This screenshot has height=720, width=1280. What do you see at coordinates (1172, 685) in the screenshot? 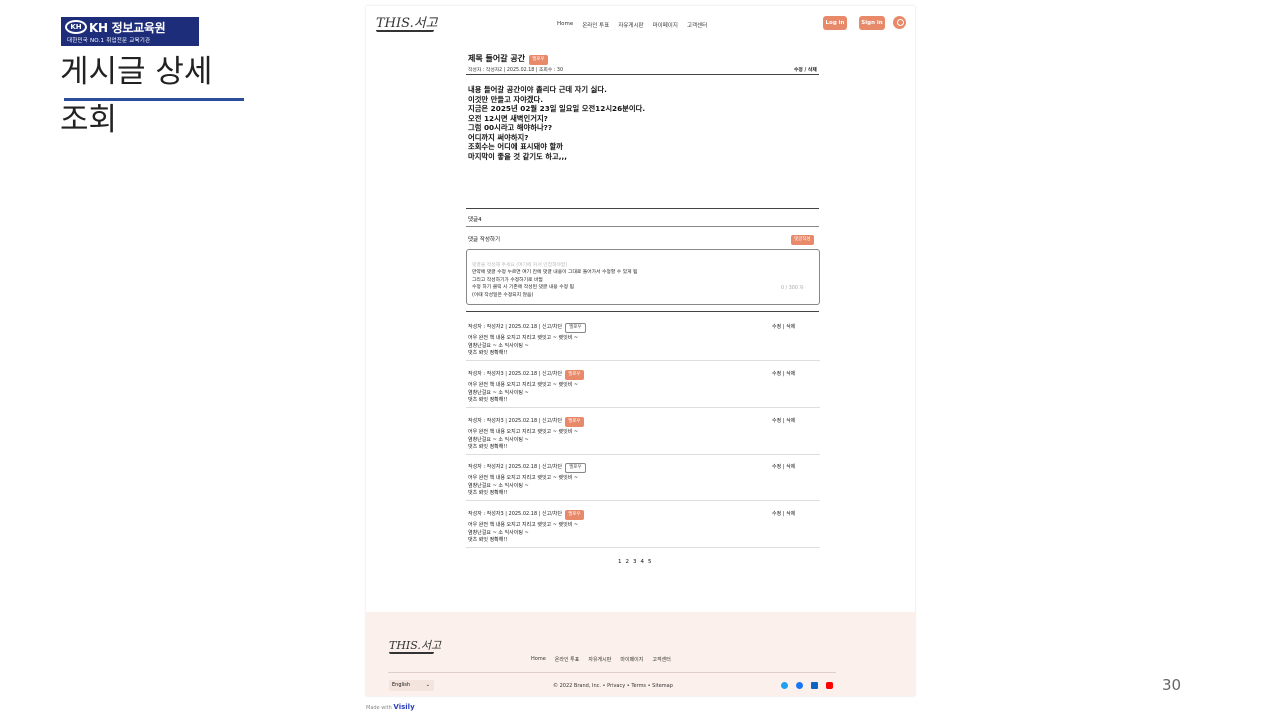
I see `page-number: 30` at bounding box center [1172, 685].